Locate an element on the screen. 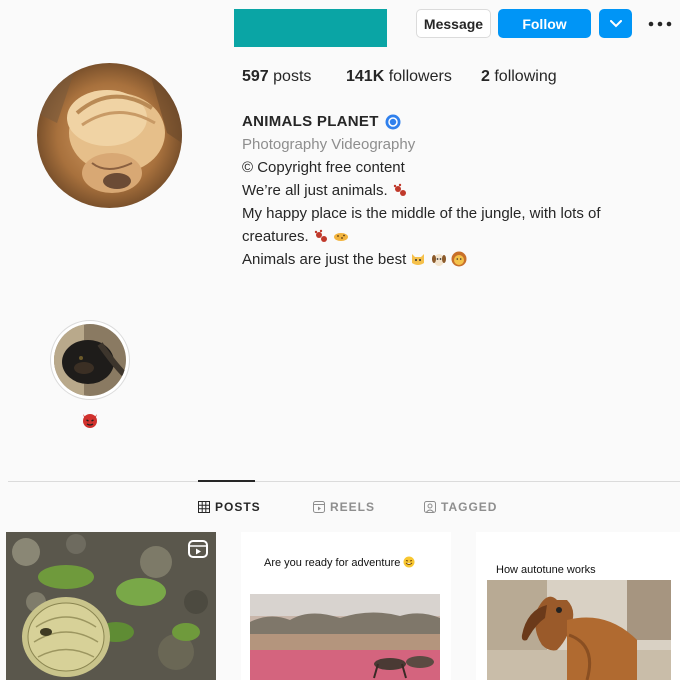 The image size is (680, 680). bio-line-best: Animals are just the best is located at coordinates (452, 259).